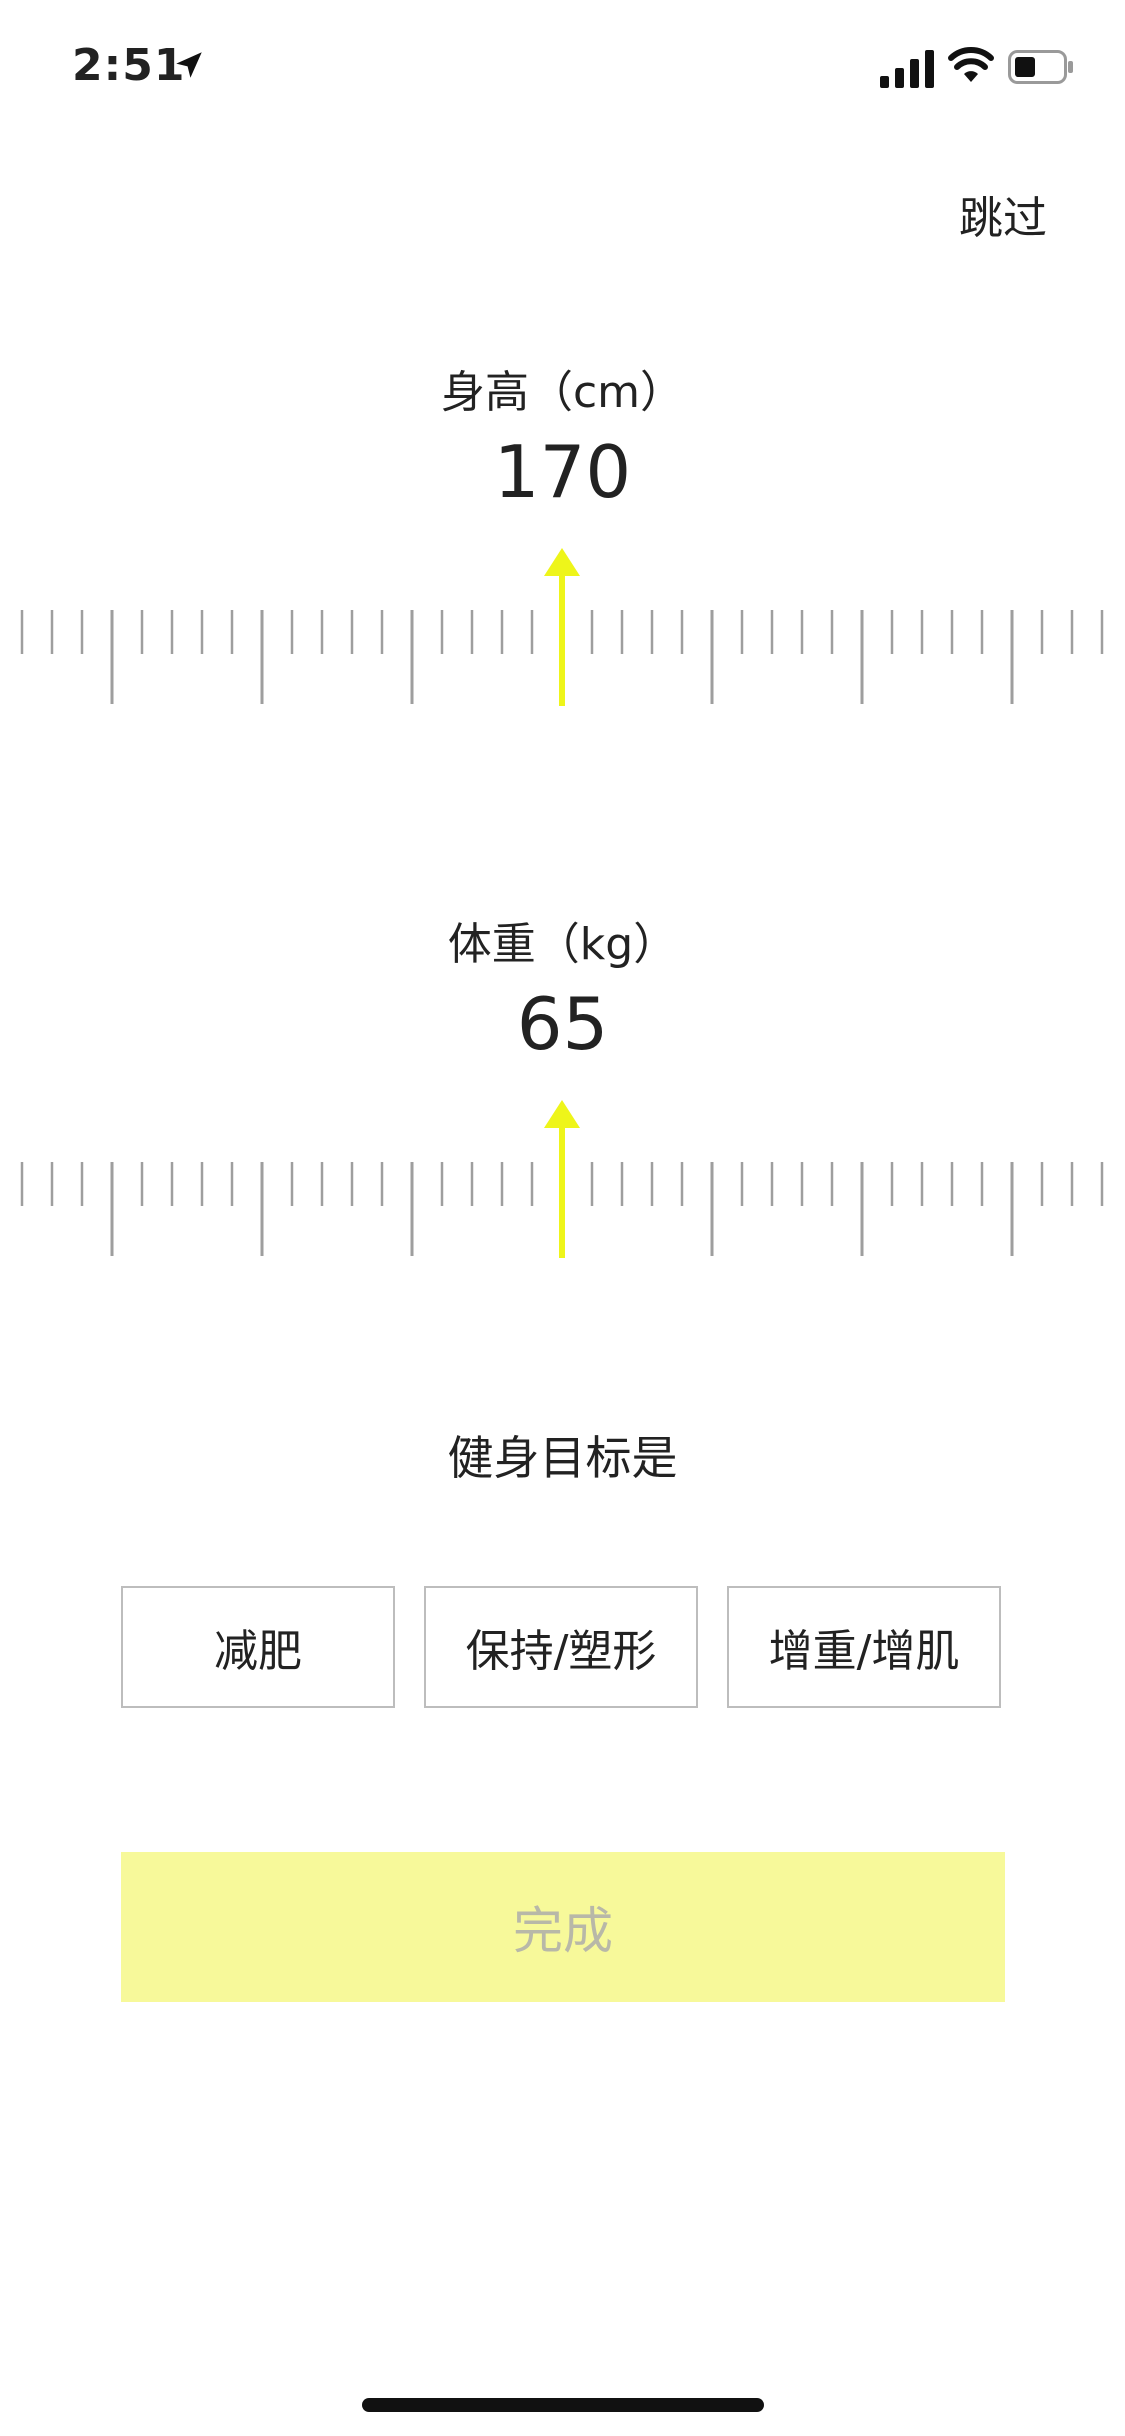  Describe the element at coordinates (563, 2405) in the screenshot. I see `home-indicator` at that location.